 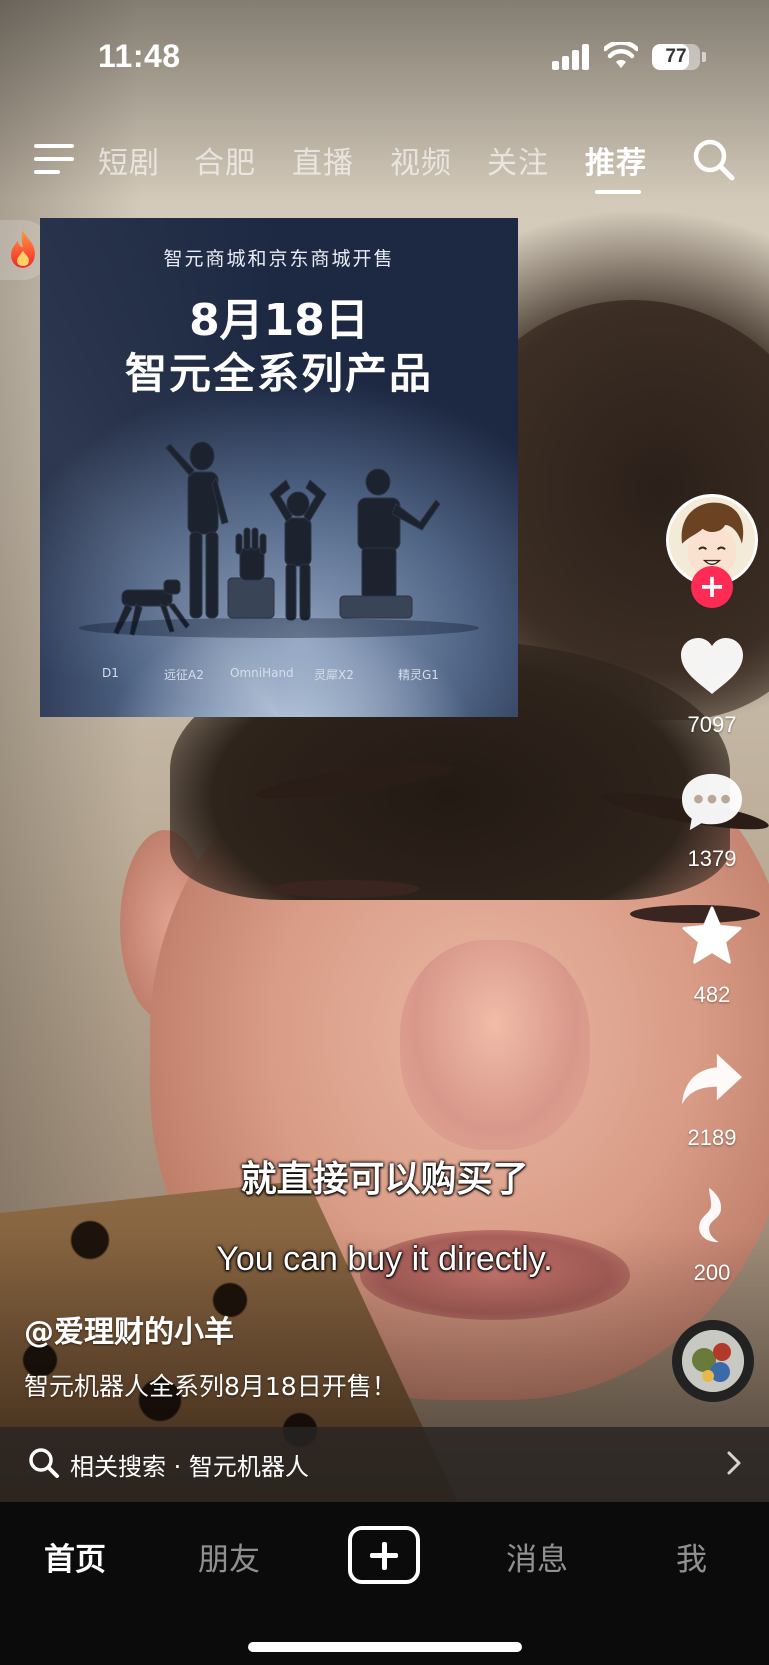 I want to click on tab-short-drama: 短剧, so click(x=129, y=160).